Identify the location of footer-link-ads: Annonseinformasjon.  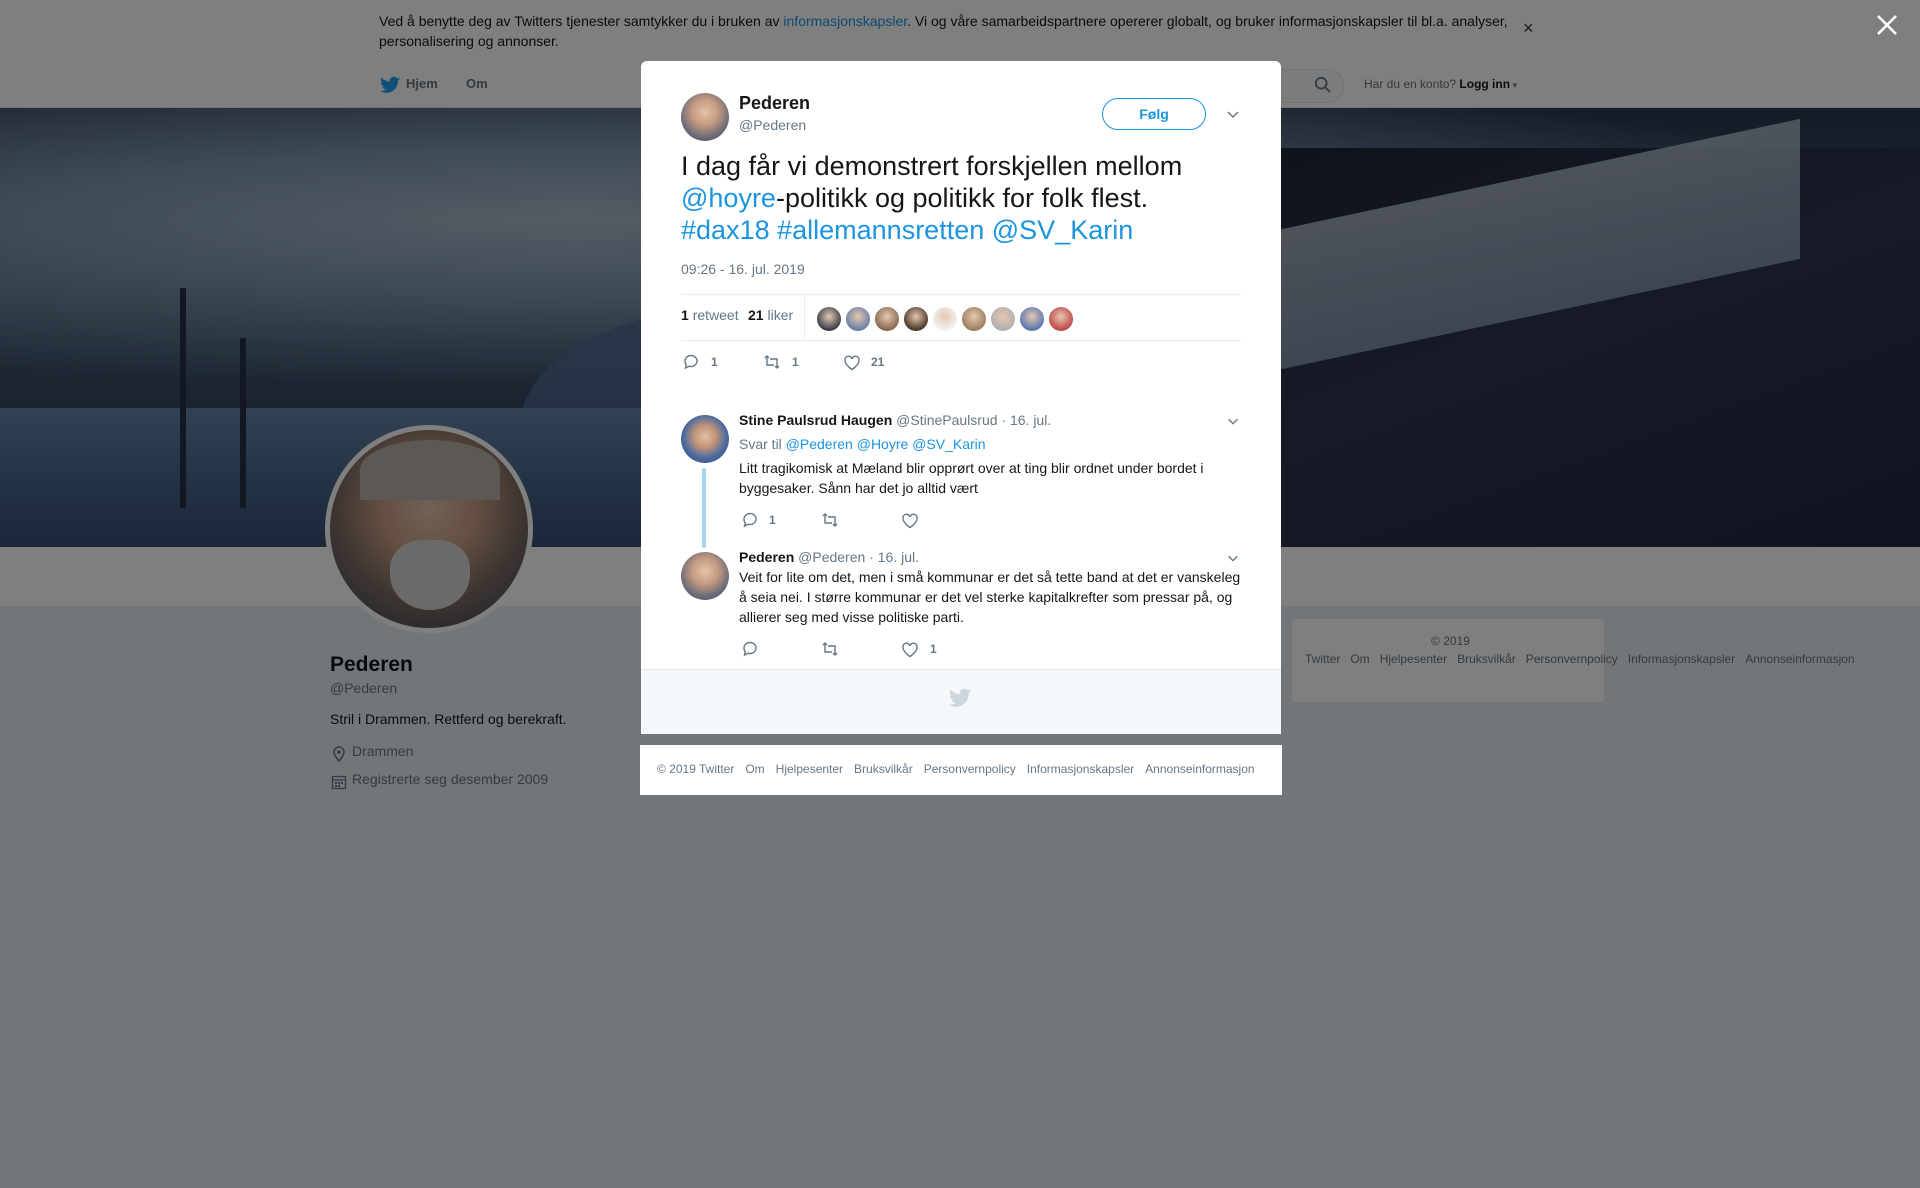
(1199, 769).